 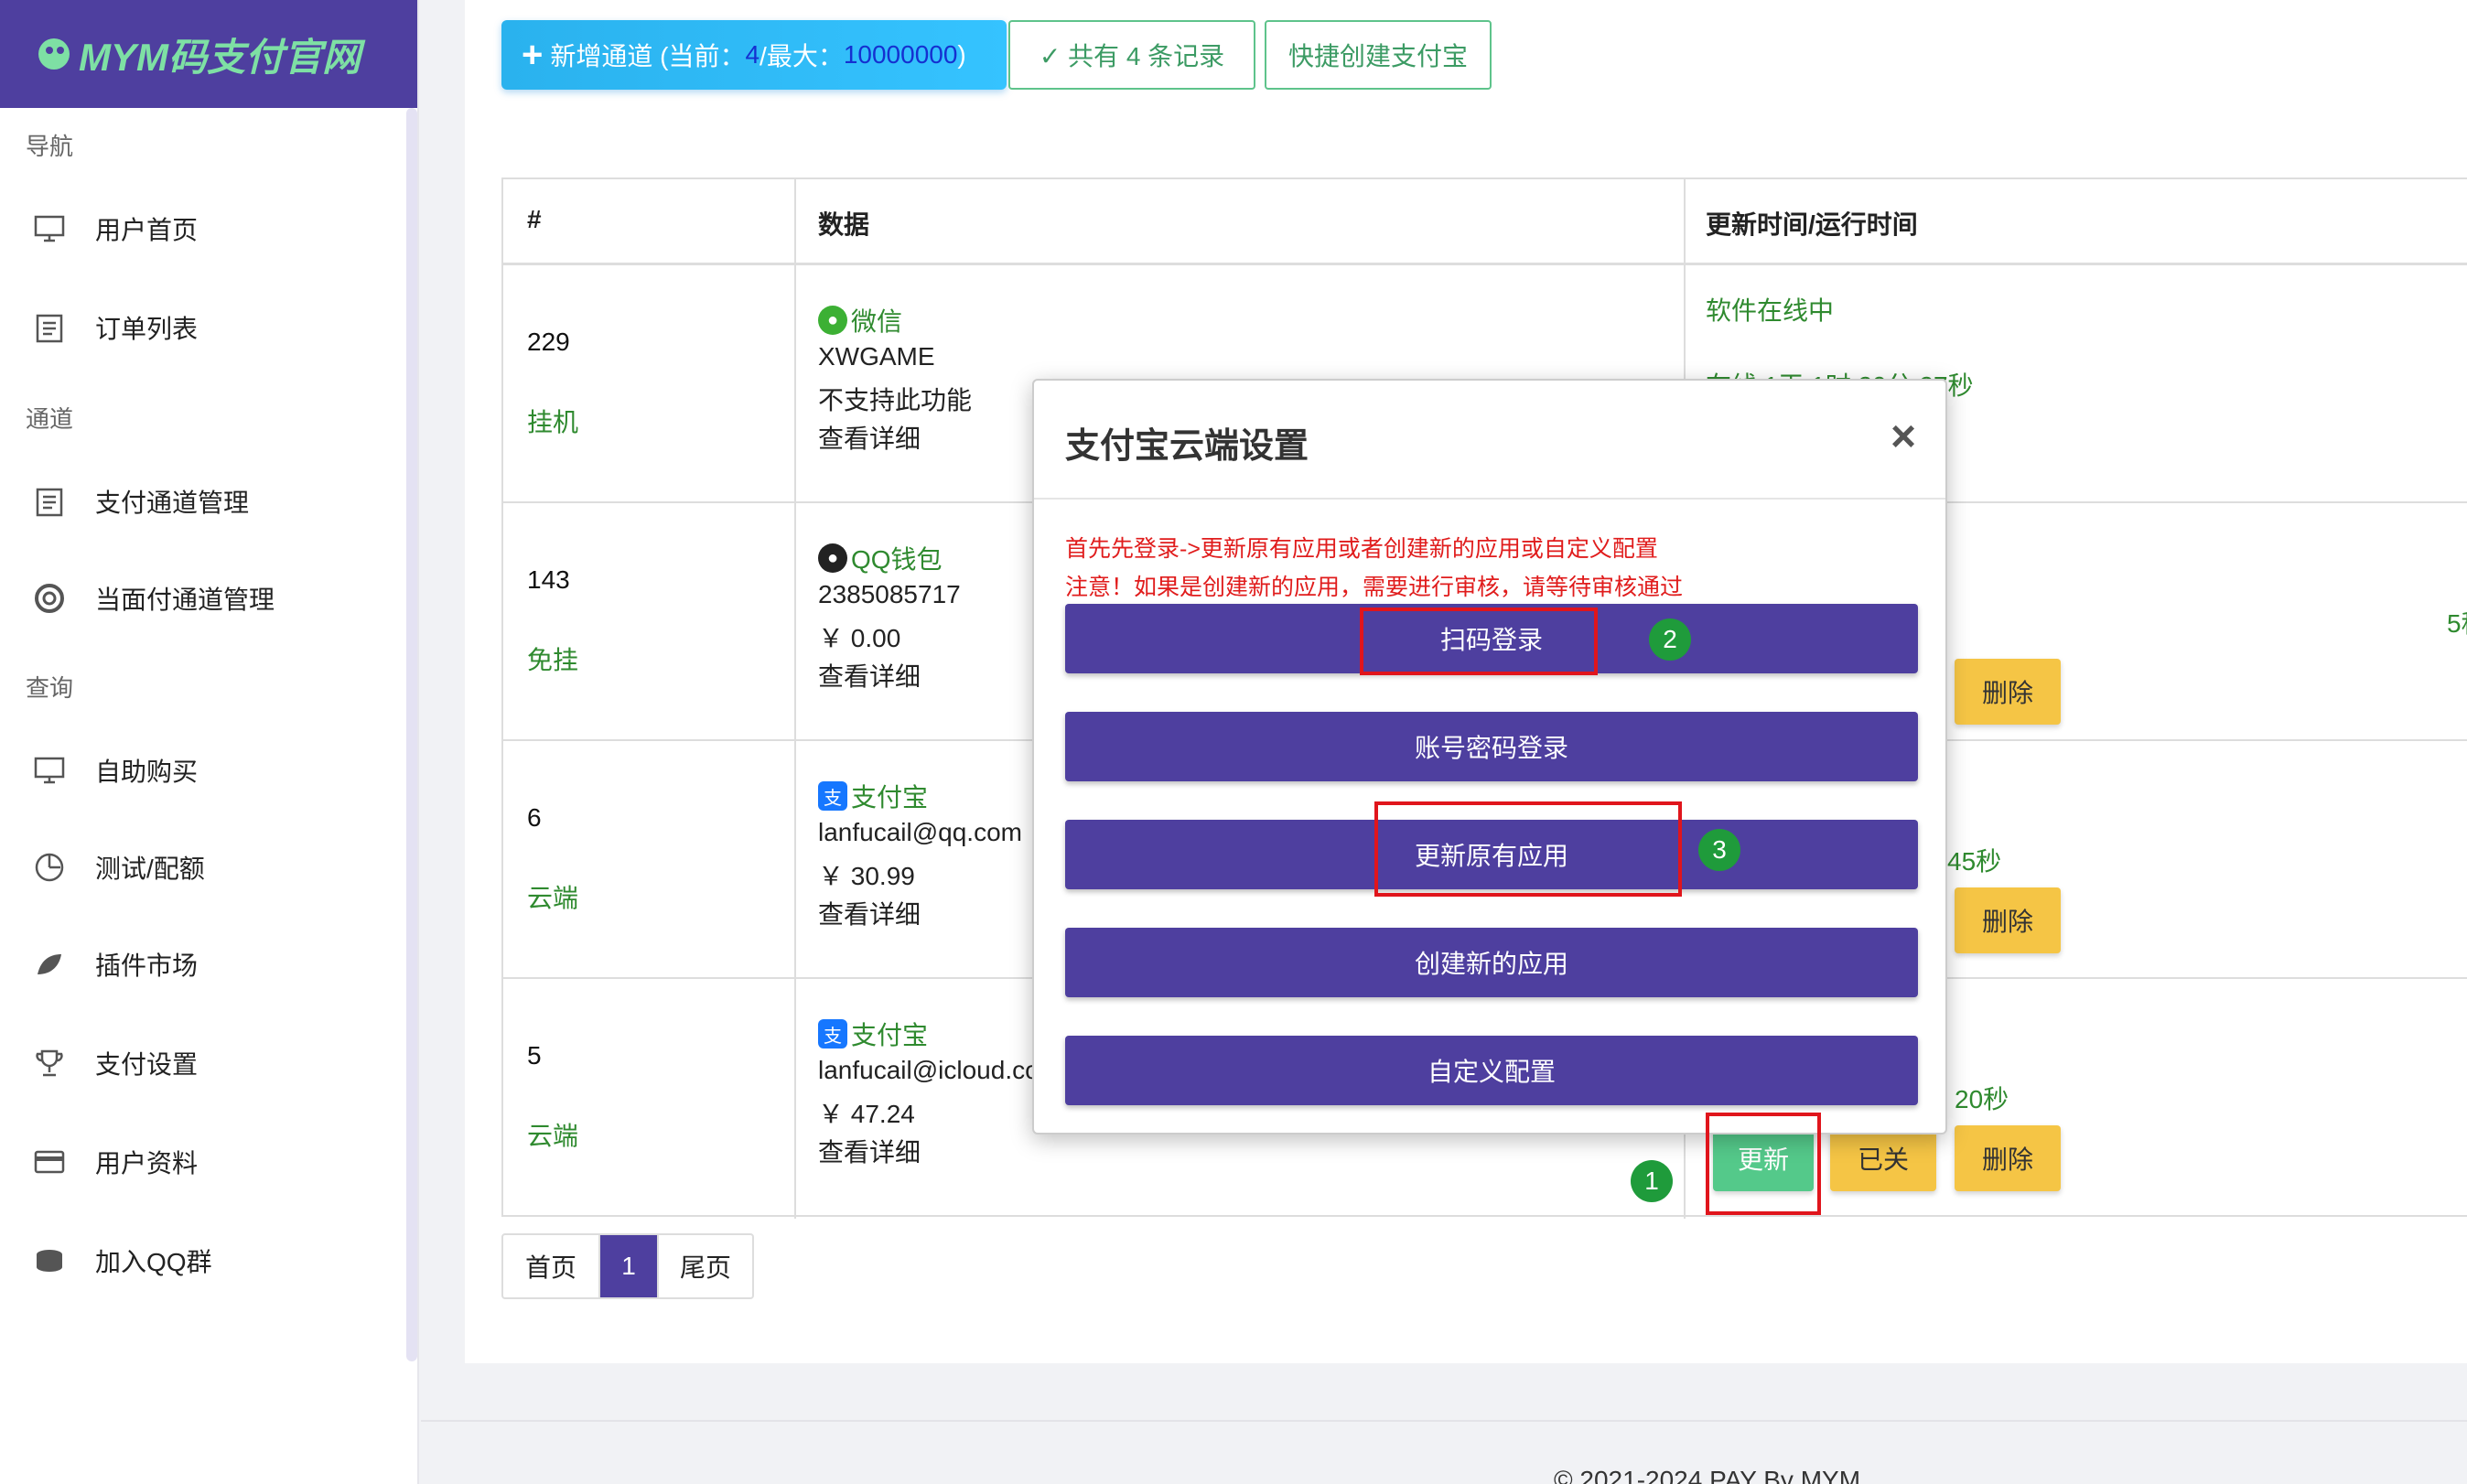 I want to click on sidebar-item-profile: 用户资料, so click(x=114, y=1162).